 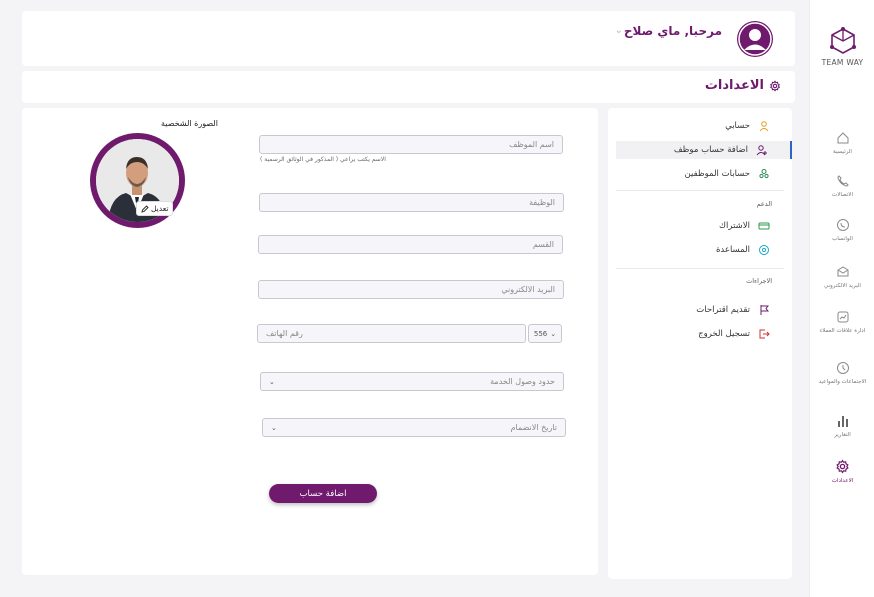 What do you see at coordinates (732, 250) in the screenshot?
I see `menu-label: المساعدة` at bounding box center [732, 250].